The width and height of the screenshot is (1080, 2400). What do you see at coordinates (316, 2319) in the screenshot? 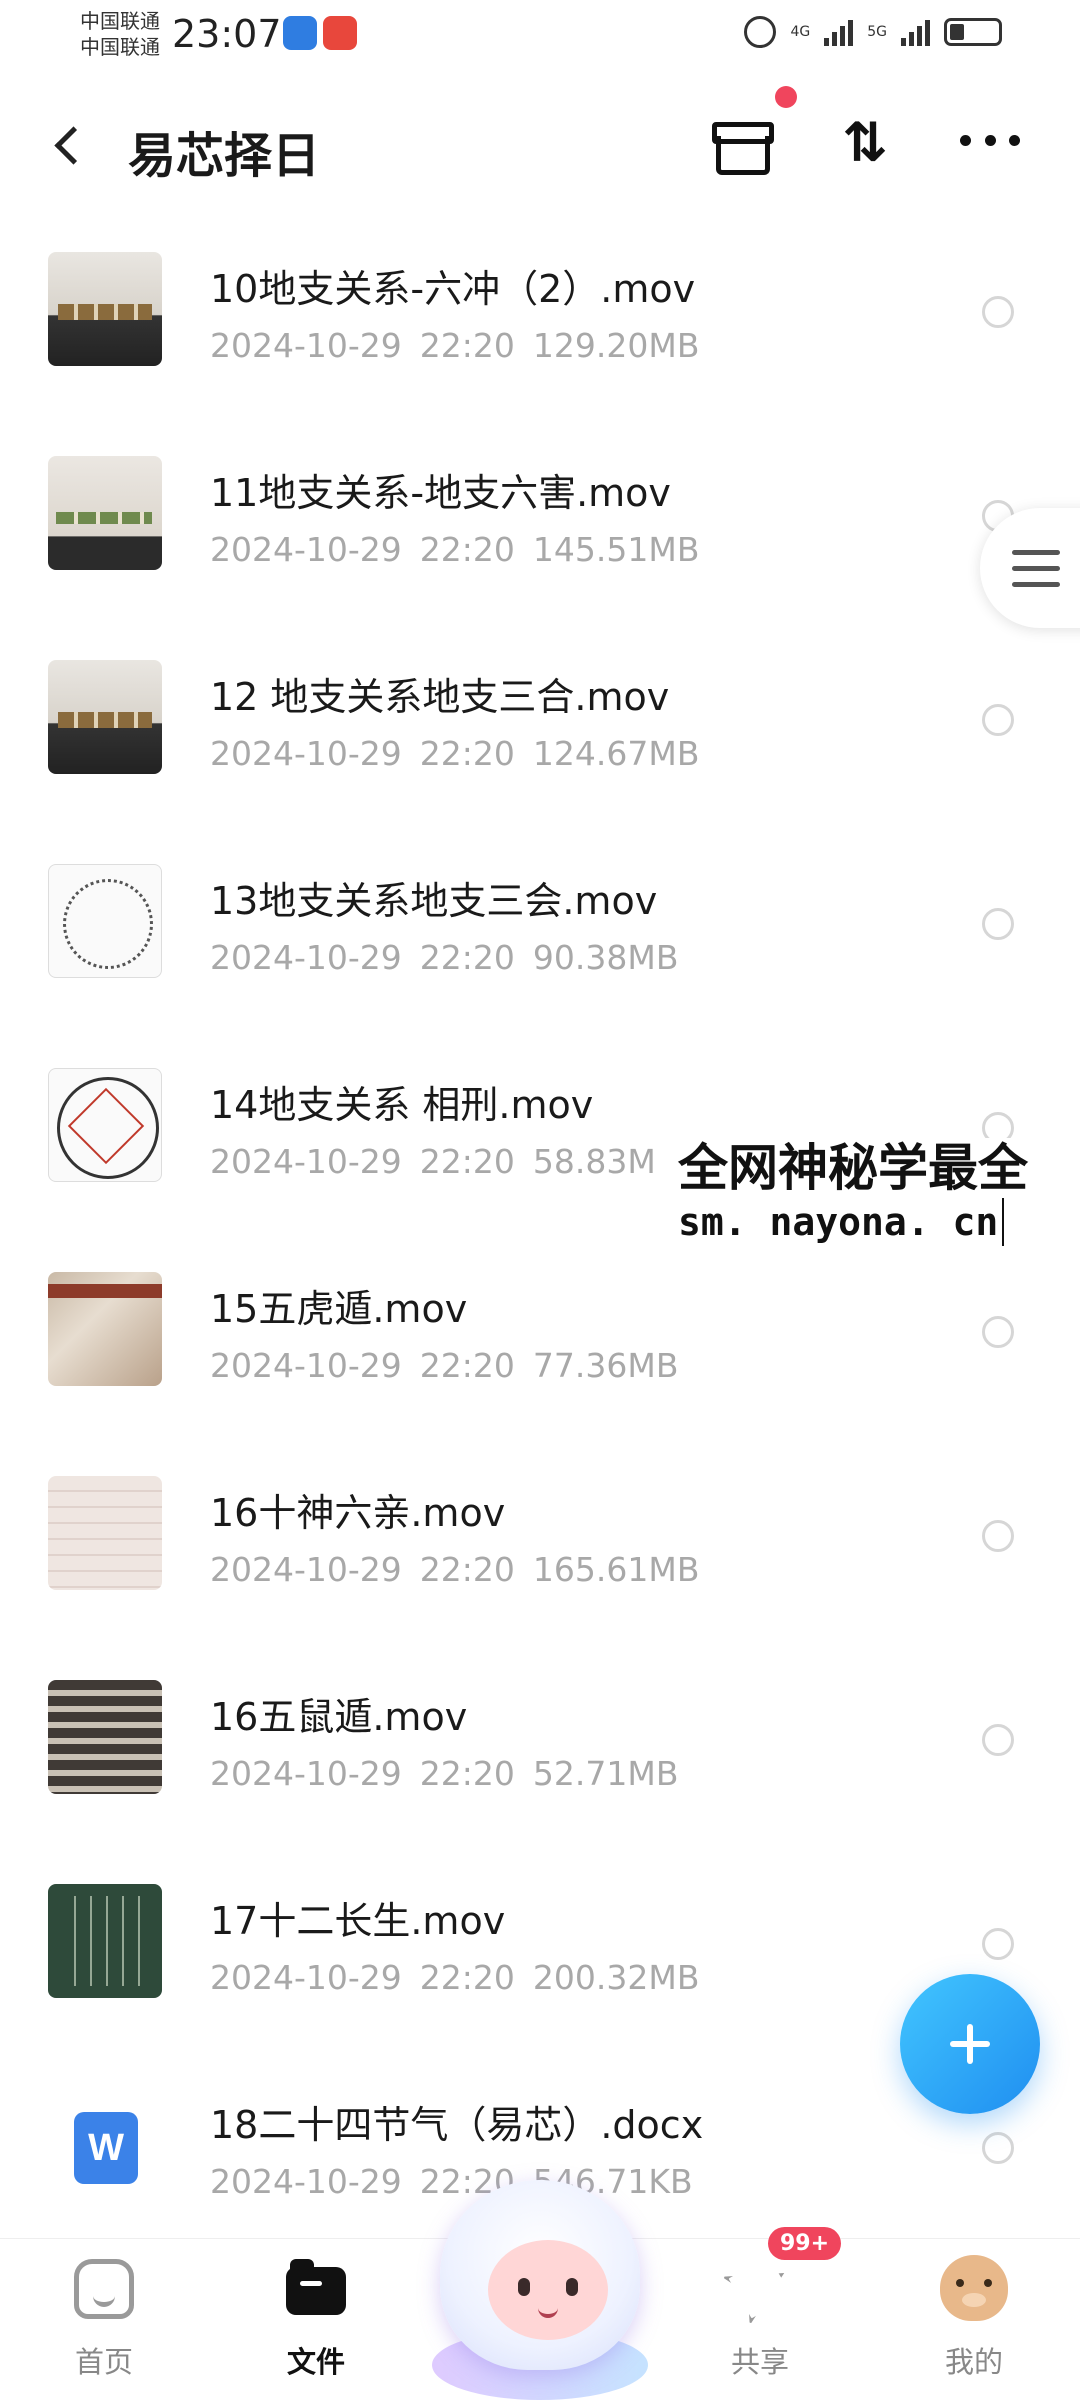
I see `nav-files: 文件` at bounding box center [316, 2319].